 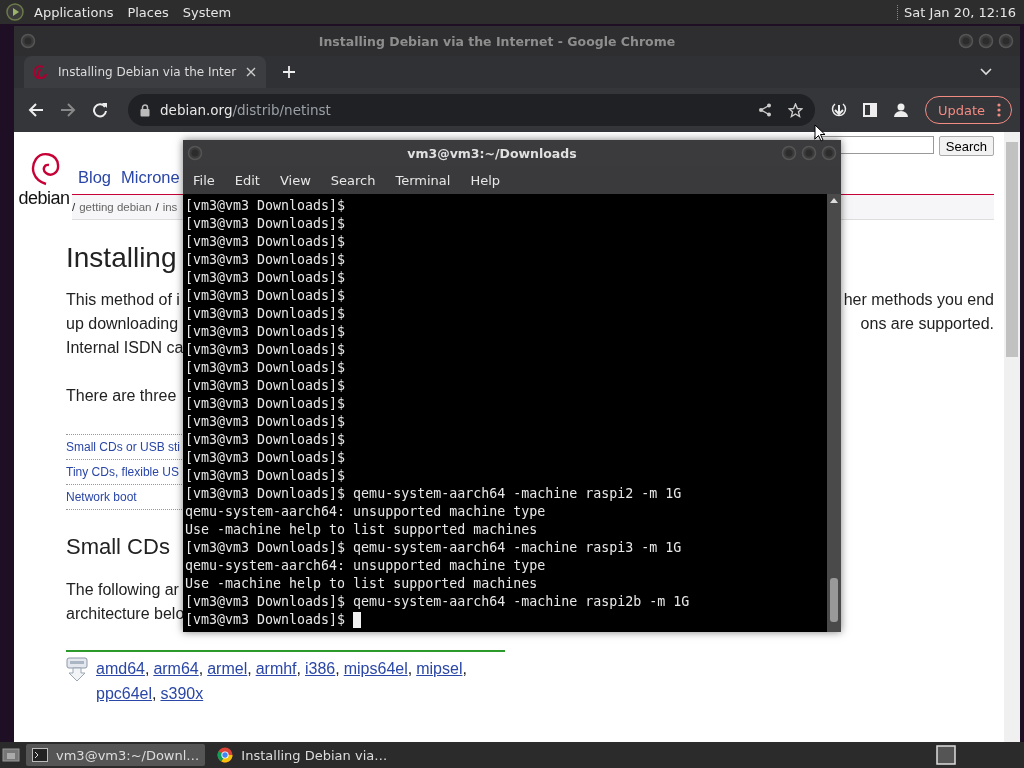 I want to click on menu-item: Edit, so click(x=247, y=180).